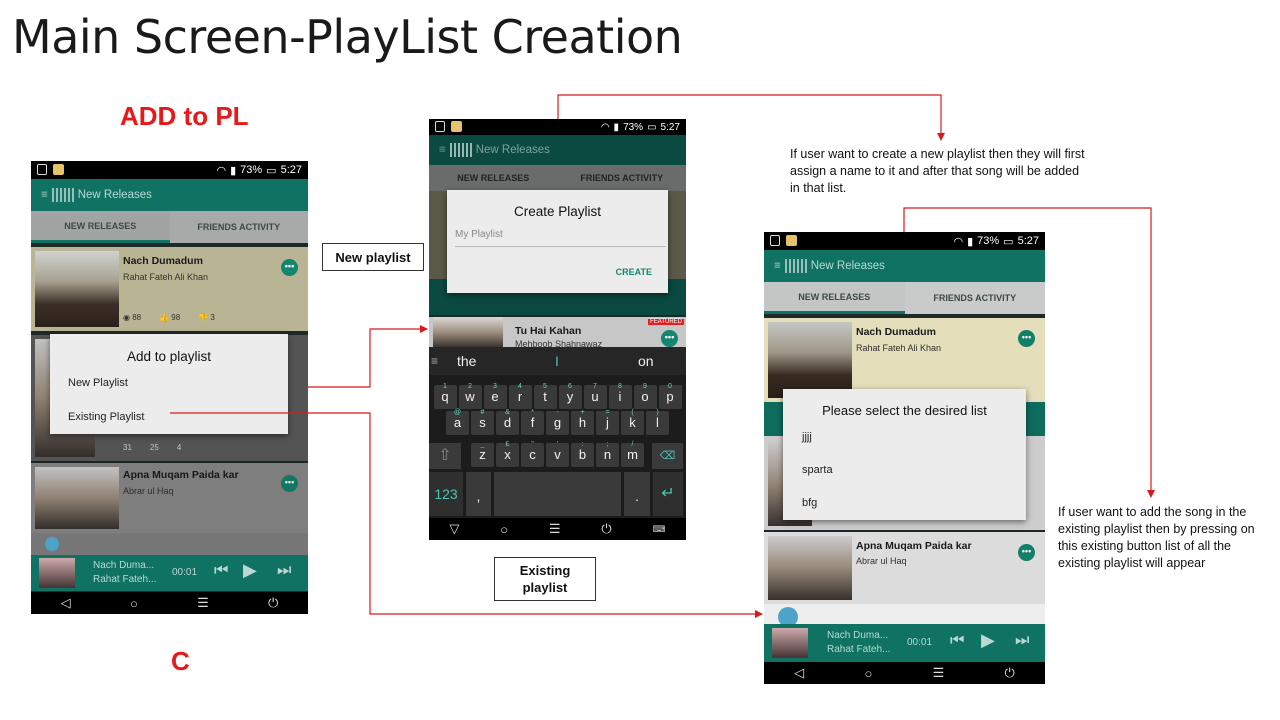  What do you see at coordinates (1029, 352) in the screenshot?
I see `arrow-existing-note` at bounding box center [1029, 352].